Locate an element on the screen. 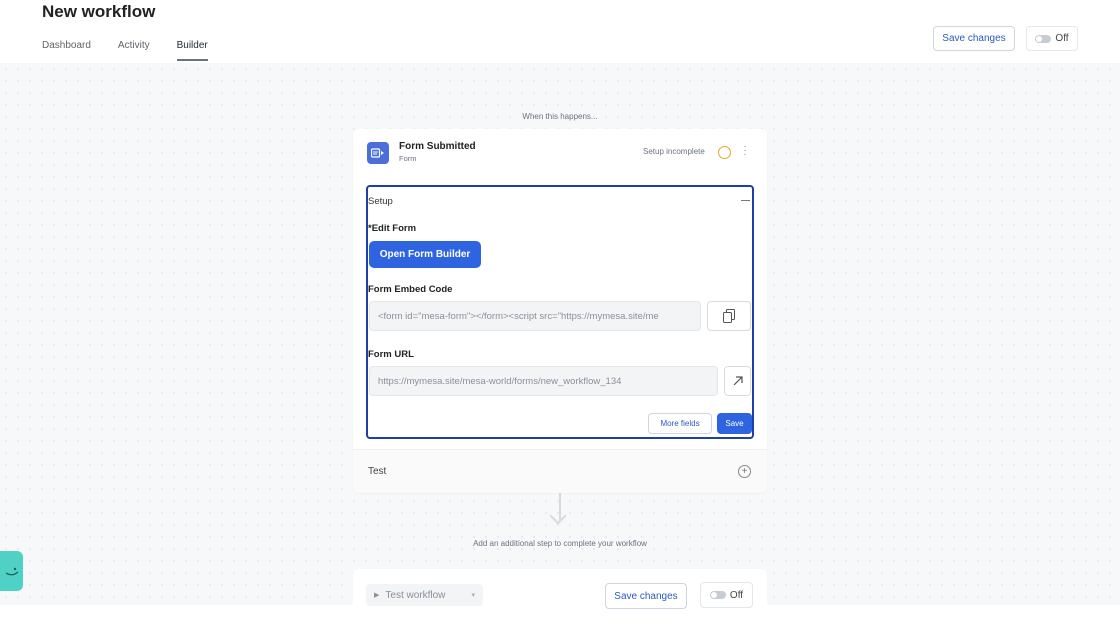  open-url-button is located at coordinates (737, 381).